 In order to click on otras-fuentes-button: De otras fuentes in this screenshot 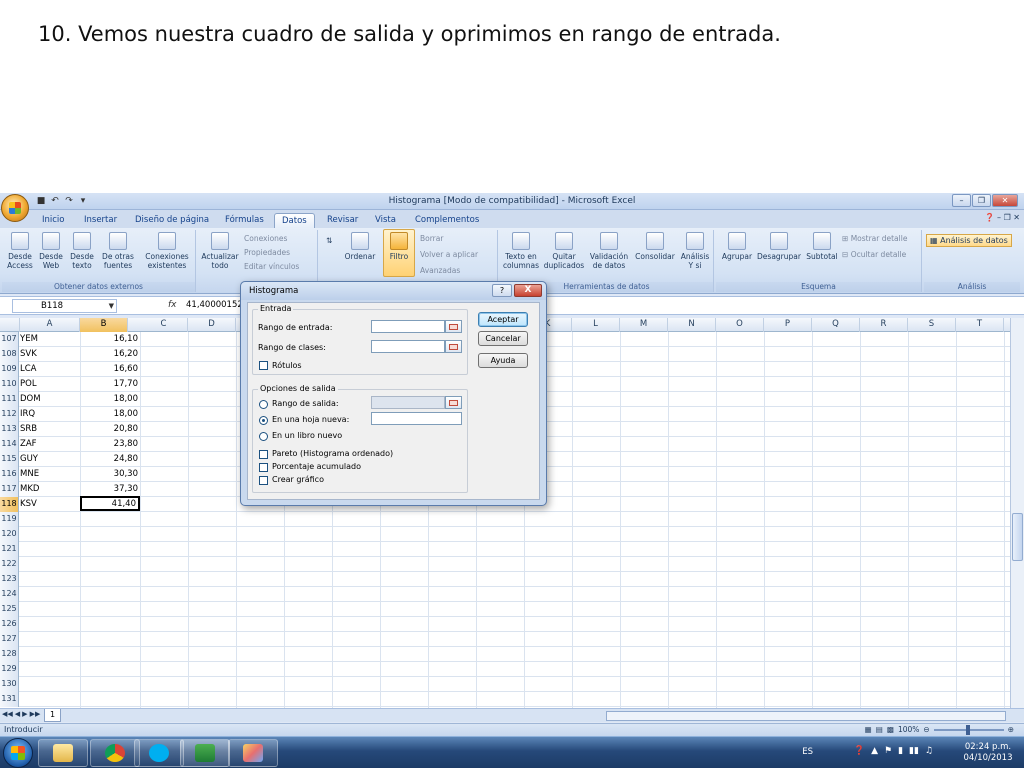, I will do `click(118, 251)`.